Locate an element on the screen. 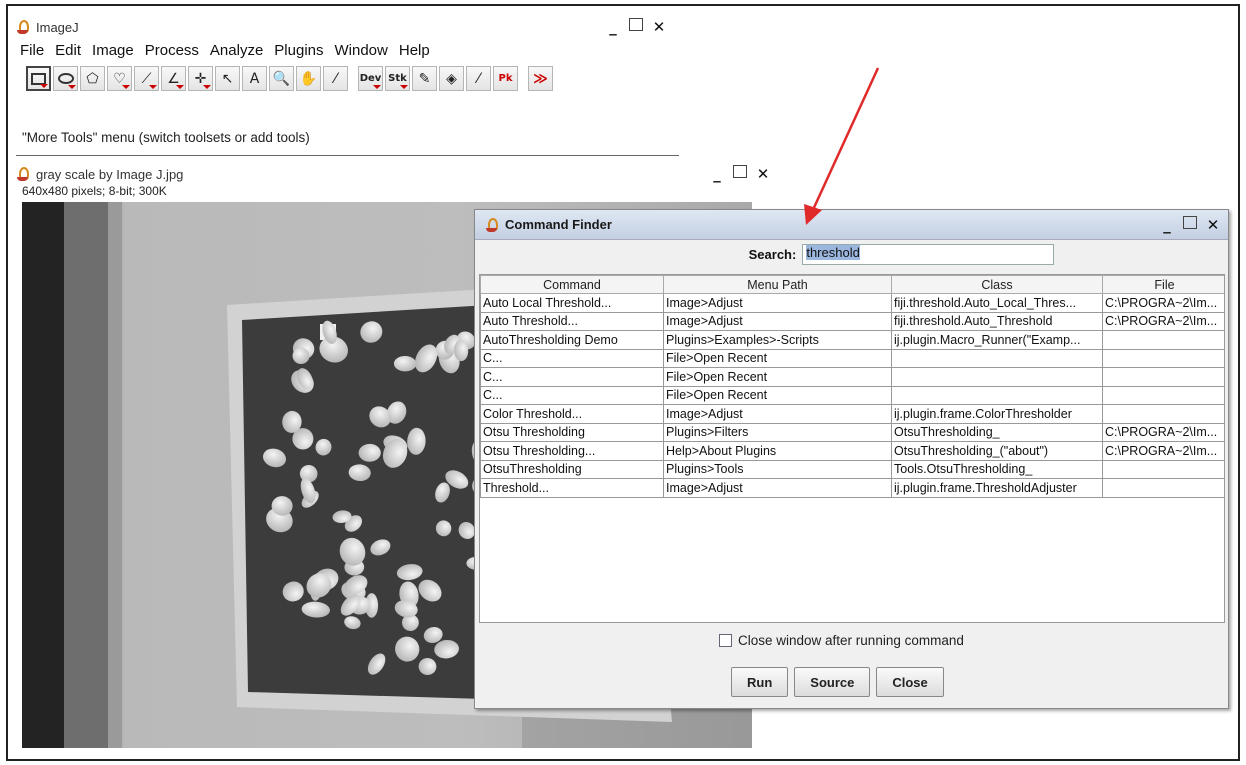 Image resolution: width=1246 pixels, height=765 pixels. flood-fill-tool-button: ◈ is located at coordinates (451, 78).